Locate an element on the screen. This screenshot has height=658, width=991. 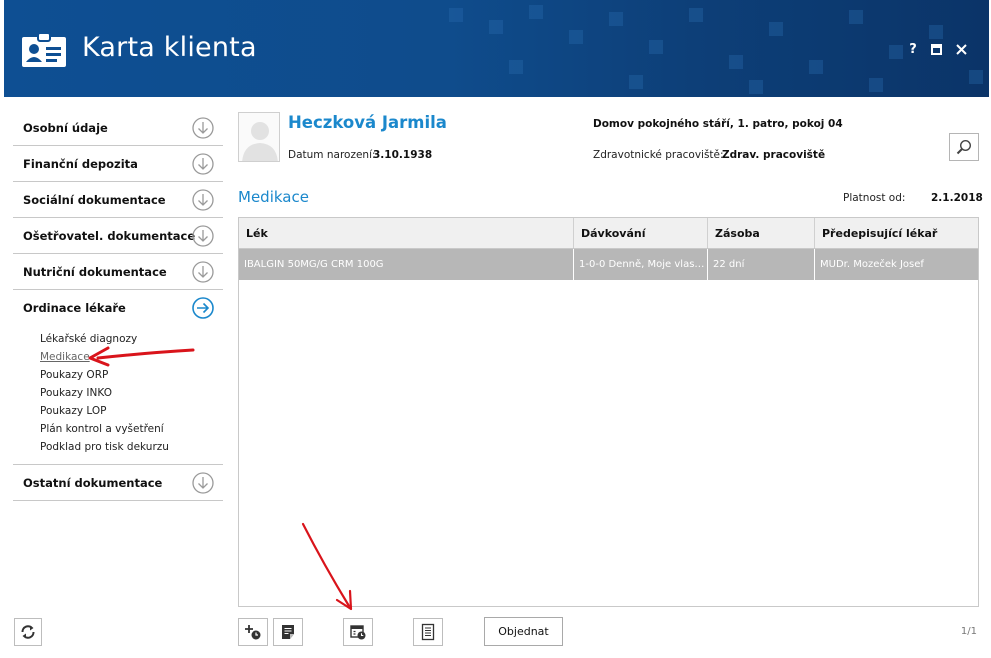
workplace-value: Zdrav. pracoviště is located at coordinates (774, 155).